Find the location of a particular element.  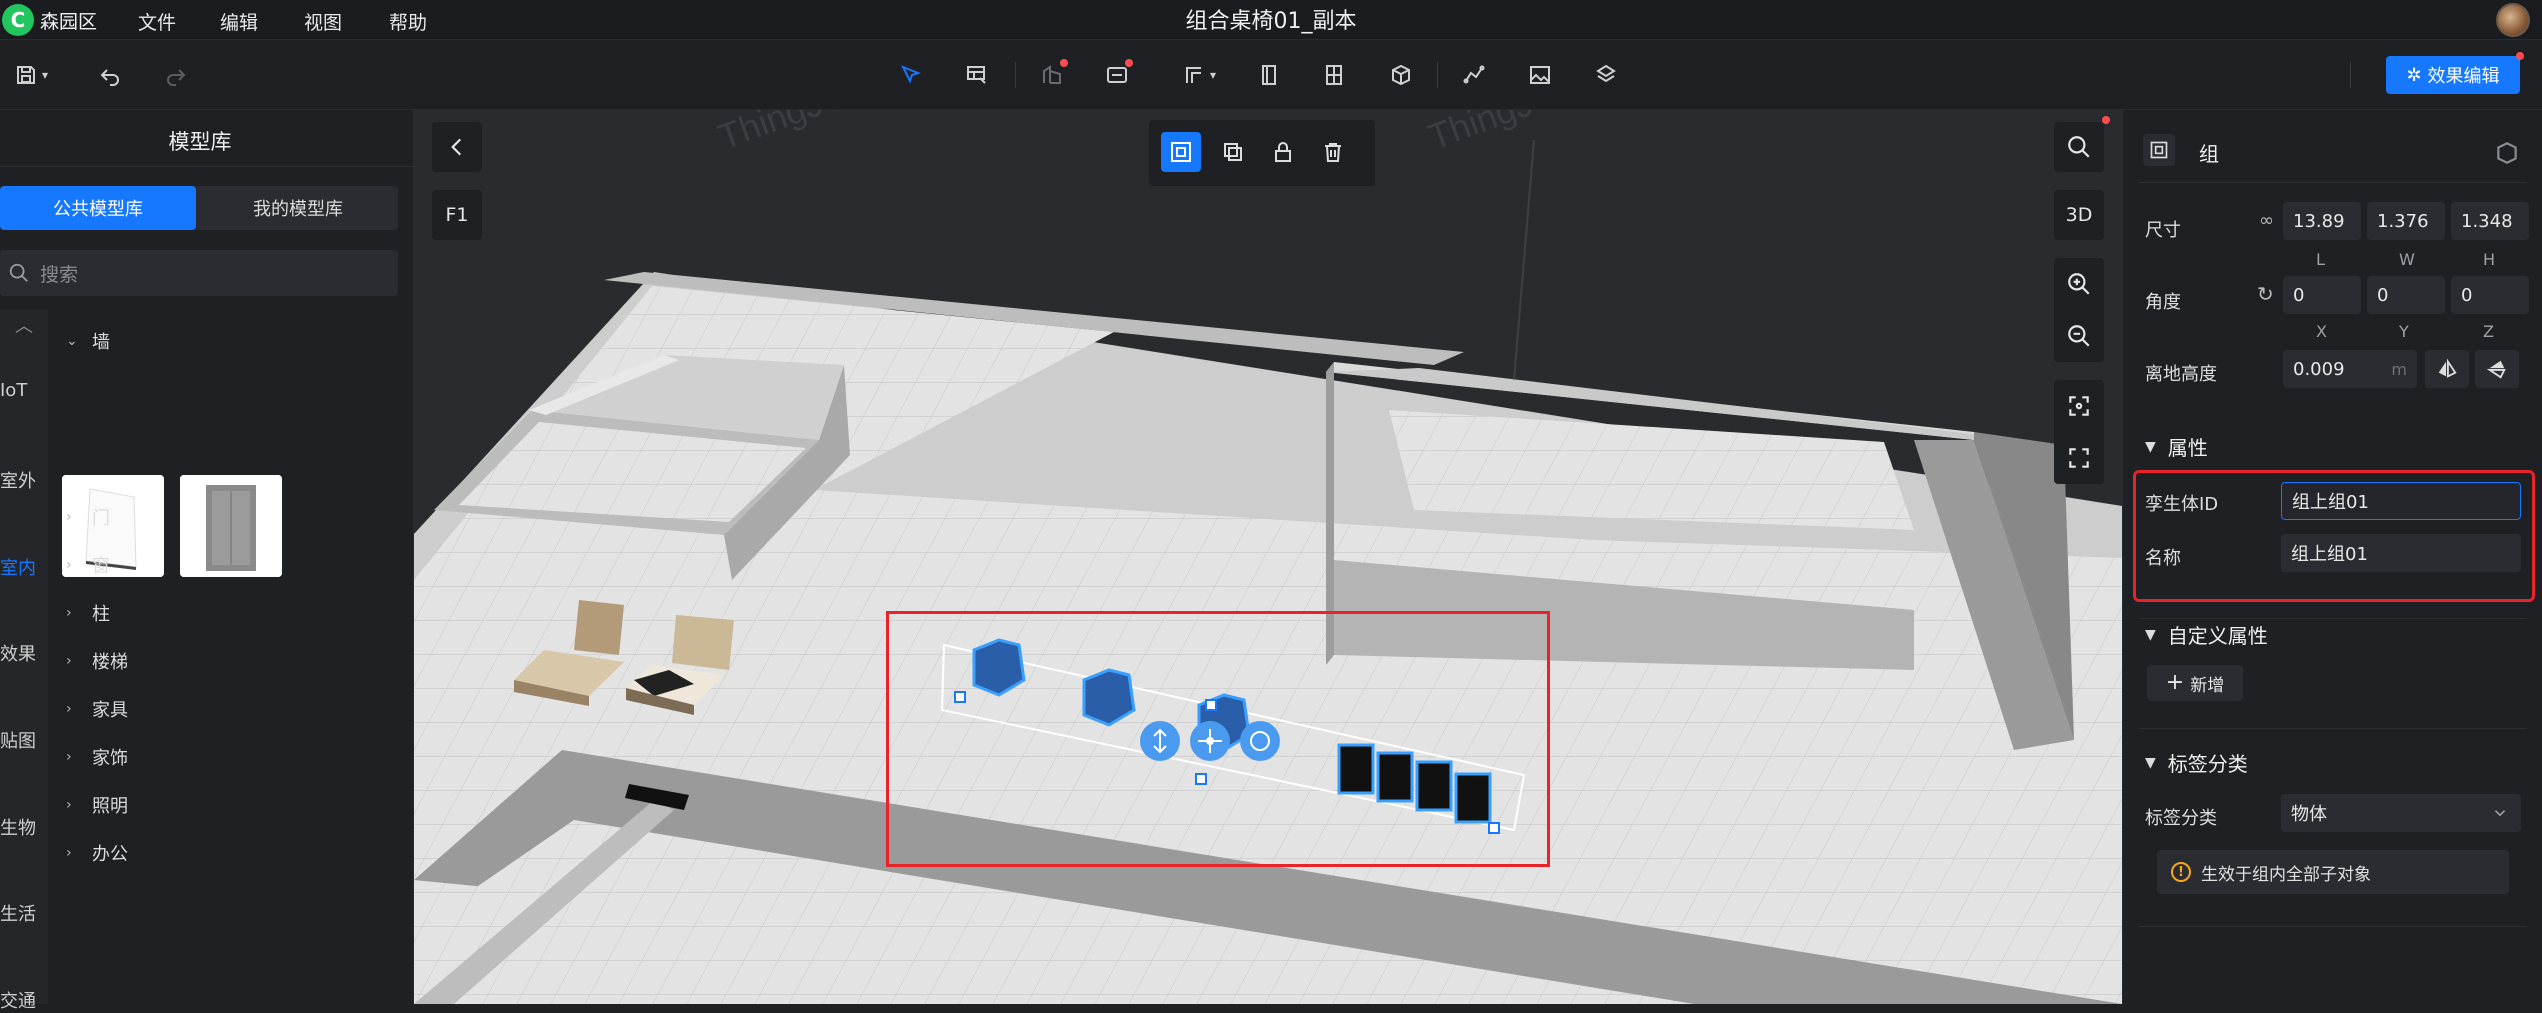

model-tool-button is located at coordinates (1606, 75).